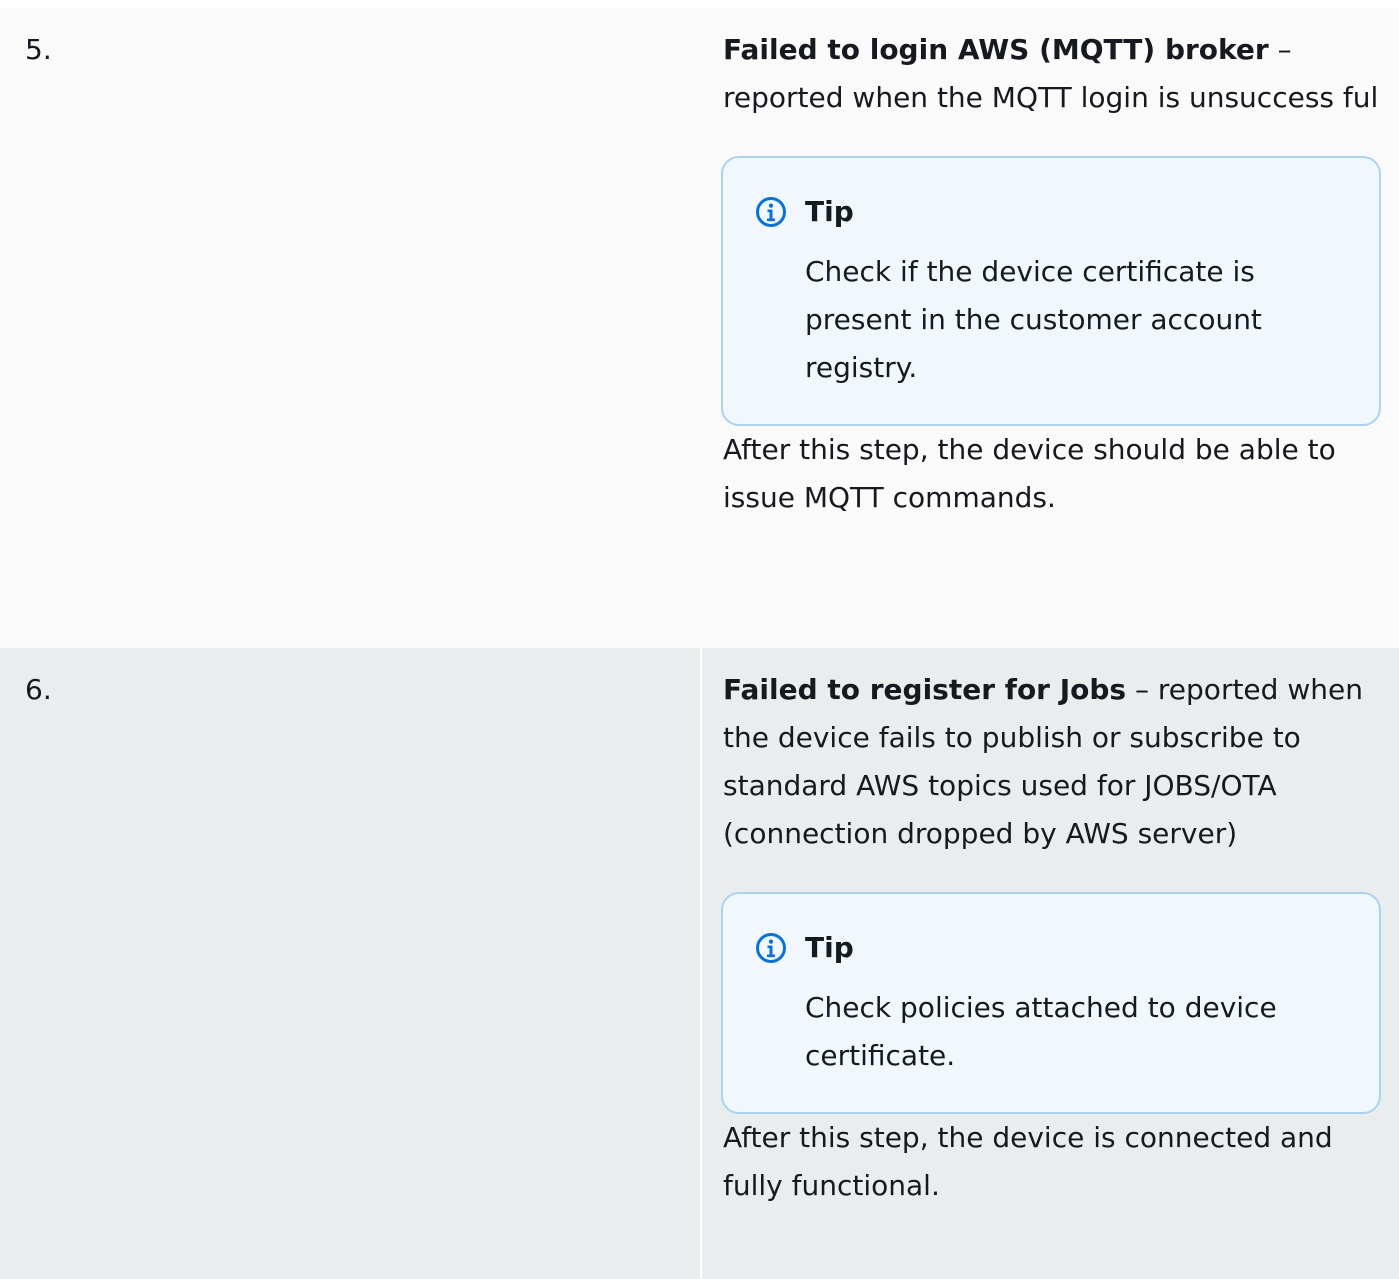 This screenshot has height=1279, width=1399. I want to click on step-term: Failed to login AWS (MQTT) broker, so click(996, 49).